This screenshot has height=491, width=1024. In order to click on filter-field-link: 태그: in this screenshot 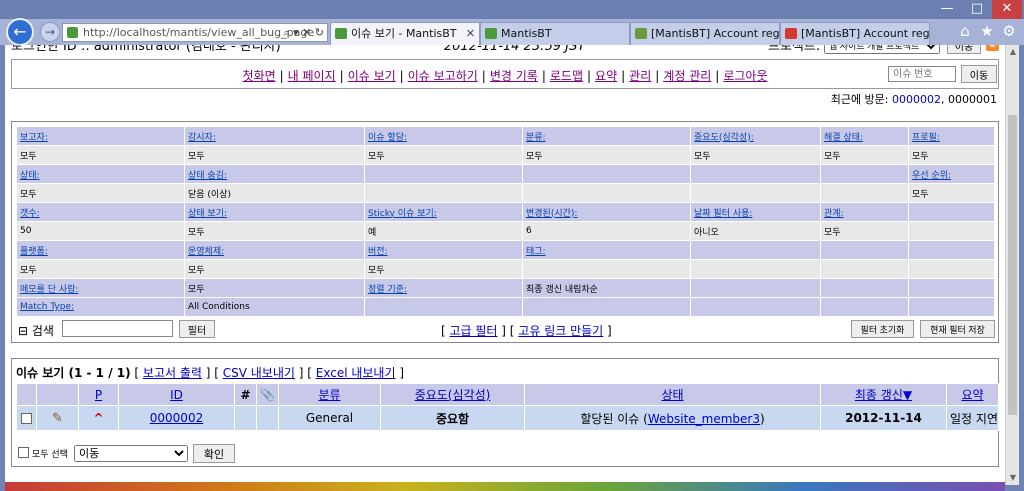, I will do `click(536, 252)`.